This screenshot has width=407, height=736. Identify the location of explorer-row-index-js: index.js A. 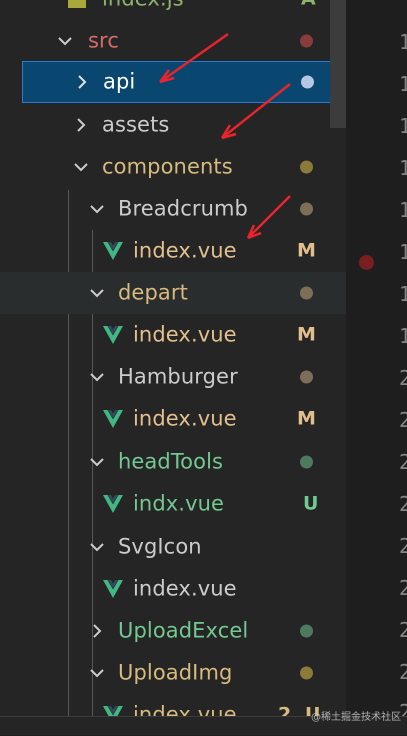
(173, 10).